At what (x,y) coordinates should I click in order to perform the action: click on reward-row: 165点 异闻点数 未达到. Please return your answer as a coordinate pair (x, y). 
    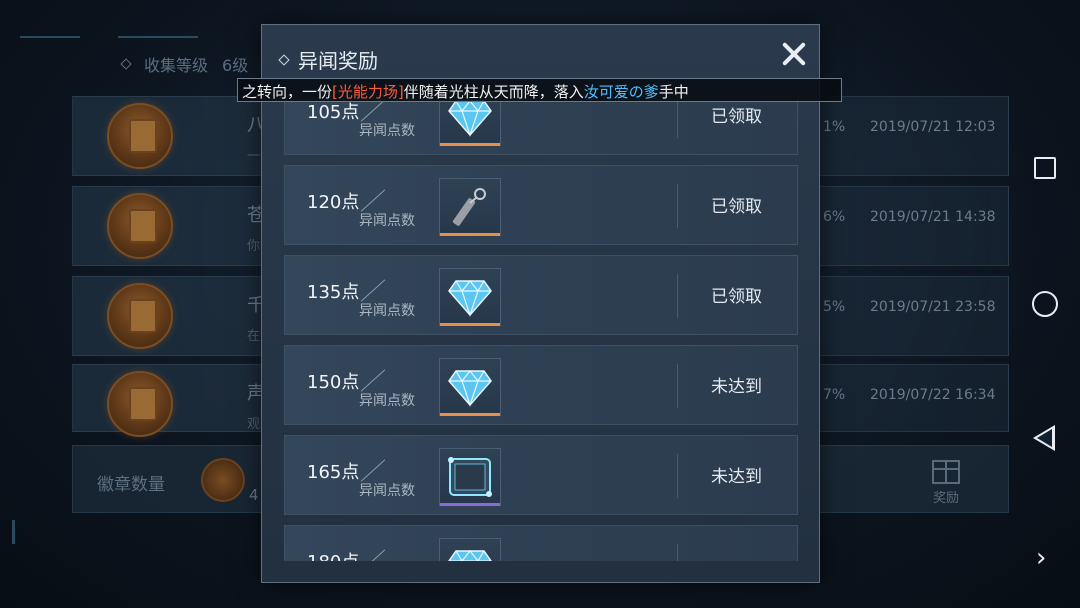
    Looking at the image, I should click on (541, 475).